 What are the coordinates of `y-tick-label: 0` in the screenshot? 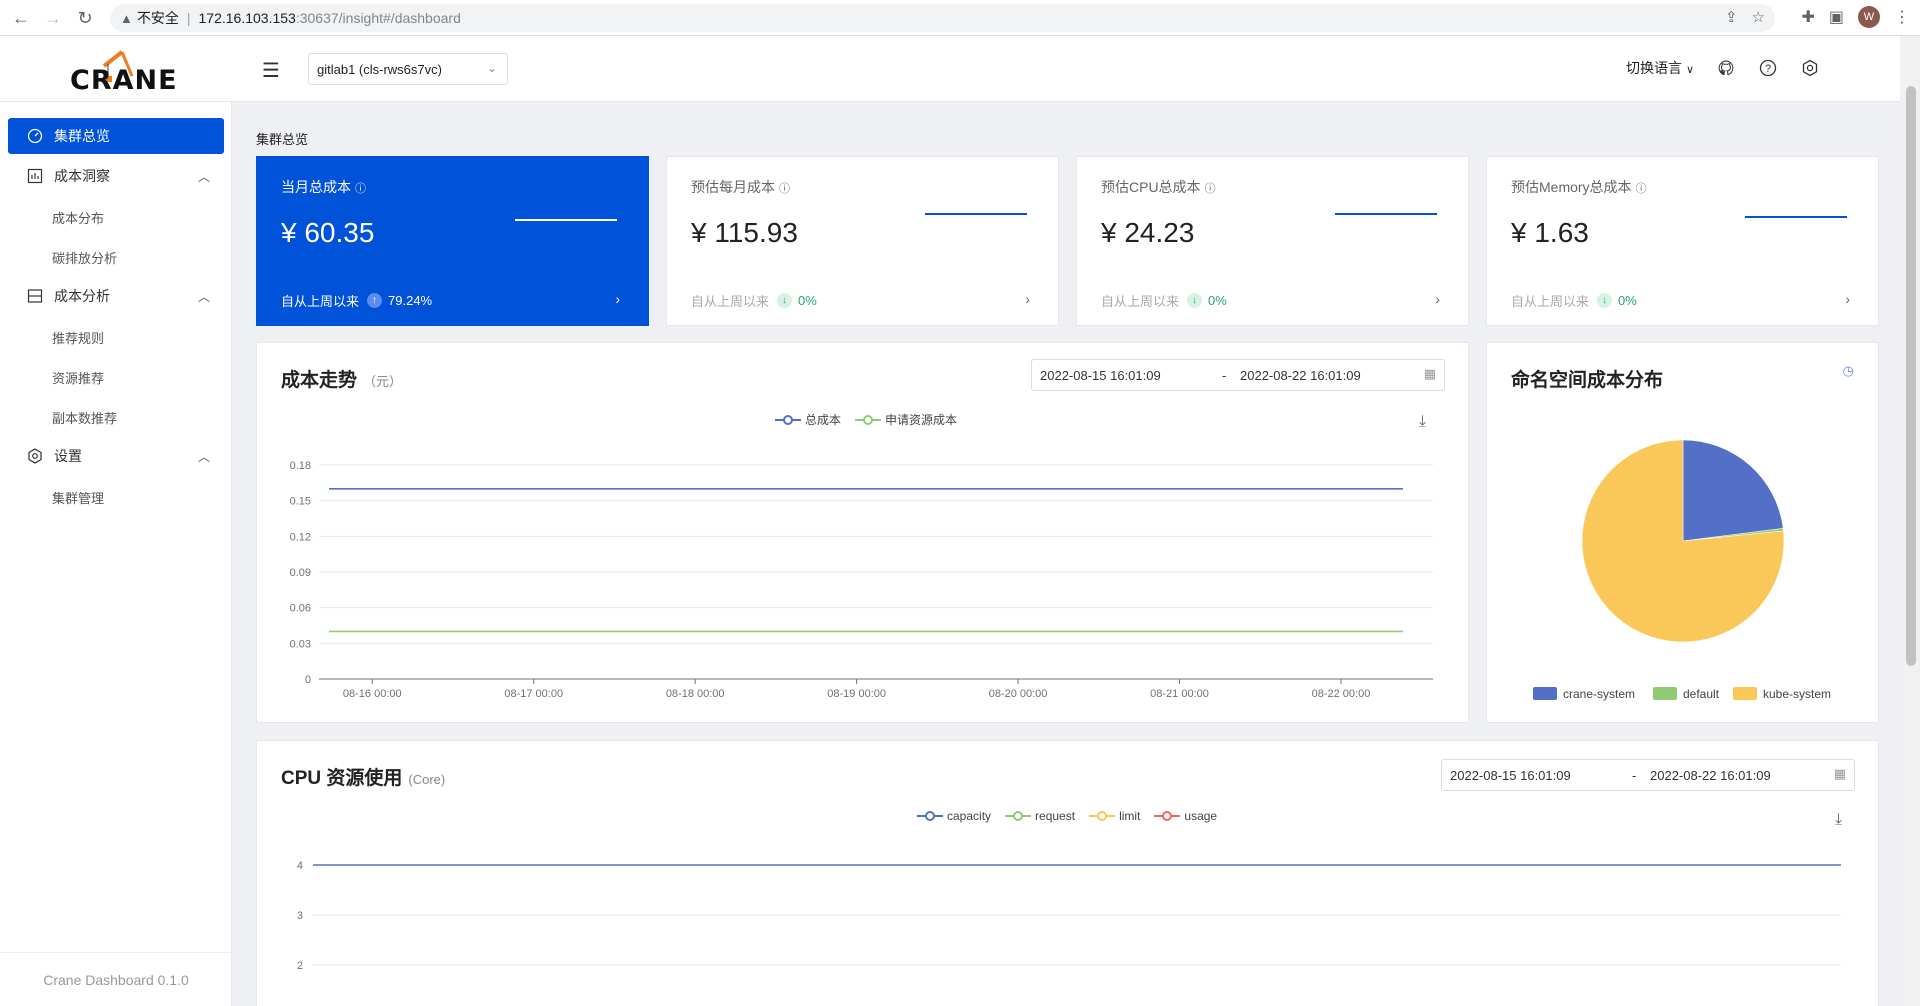 It's located at (308, 680).